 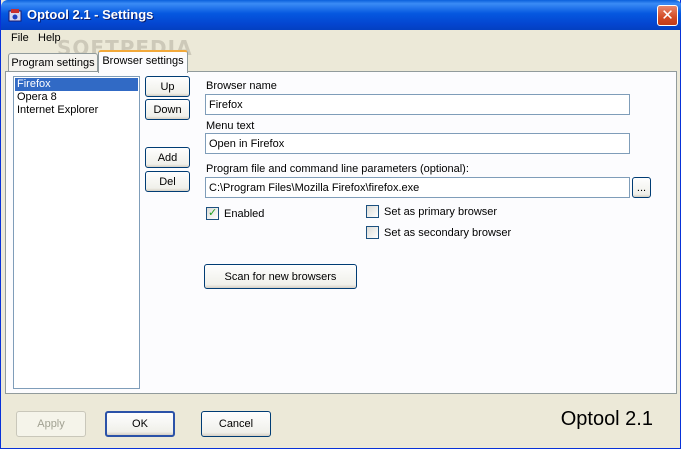 I want to click on window-title: Optool 2.1 - Settings, so click(x=90, y=14).